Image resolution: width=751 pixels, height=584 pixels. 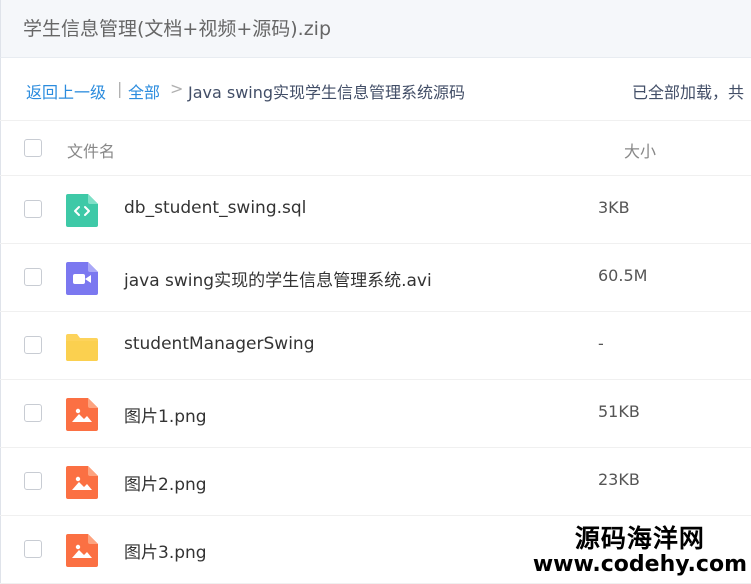 I want to click on table-row: java swing实现的学生信息管理系统.avi 60.5M, so click(x=375, y=278).